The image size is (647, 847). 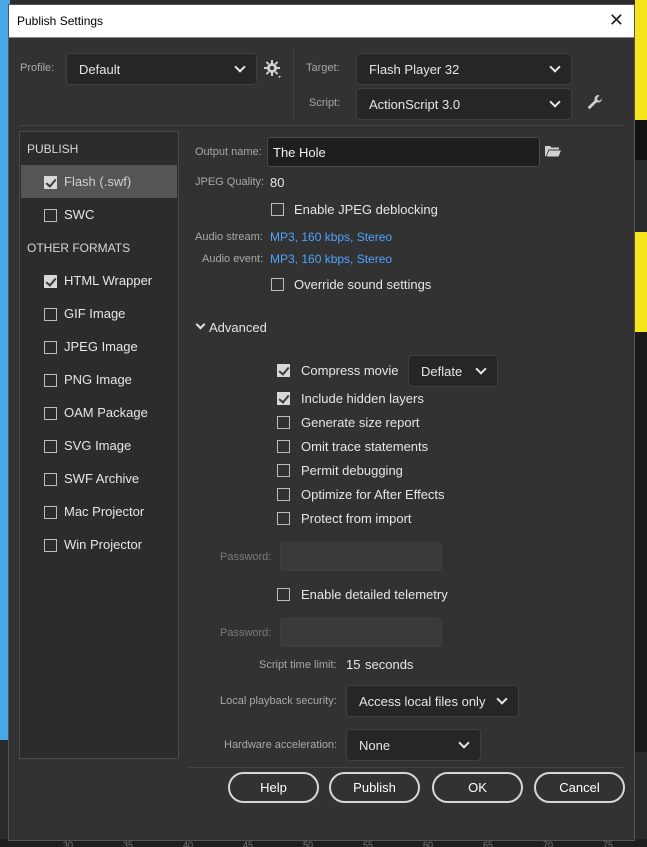 What do you see at coordinates (229, 237) in the screenshot?
I see `audio-stream-label: Audio stream:` at bounding box center [229, 237].